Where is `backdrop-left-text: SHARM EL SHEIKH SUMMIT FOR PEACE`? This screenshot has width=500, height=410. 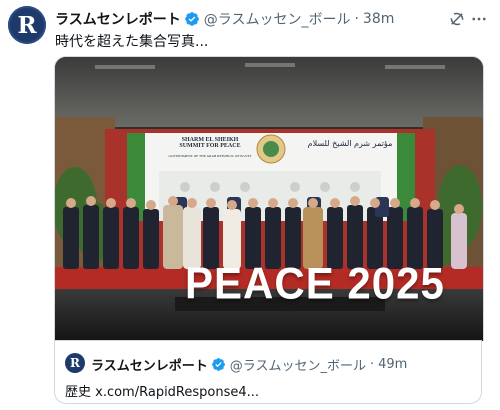
backdrop-left-text: SHARM EL SHEIKH SUMMIT FOR PEACE is located at coordinates (210, 143).